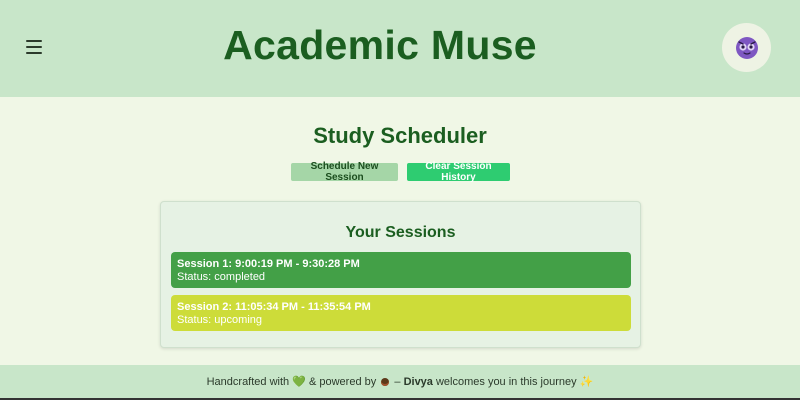  I want to click on author-name: Divya, so click(418, 382).